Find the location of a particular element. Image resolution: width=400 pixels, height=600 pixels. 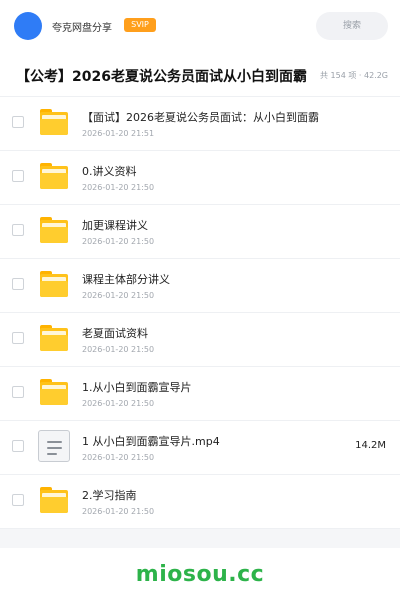

share-title-bar: 【公考】2026老夏说公务员面试从小白到面霸 共 154 项 · 42.2G is located at coordinates (200, 74).